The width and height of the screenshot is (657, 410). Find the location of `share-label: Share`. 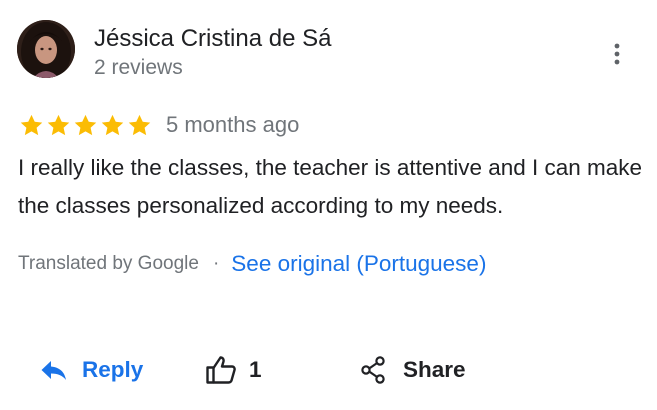

share-label: Share is located at coordinates (434, 369).